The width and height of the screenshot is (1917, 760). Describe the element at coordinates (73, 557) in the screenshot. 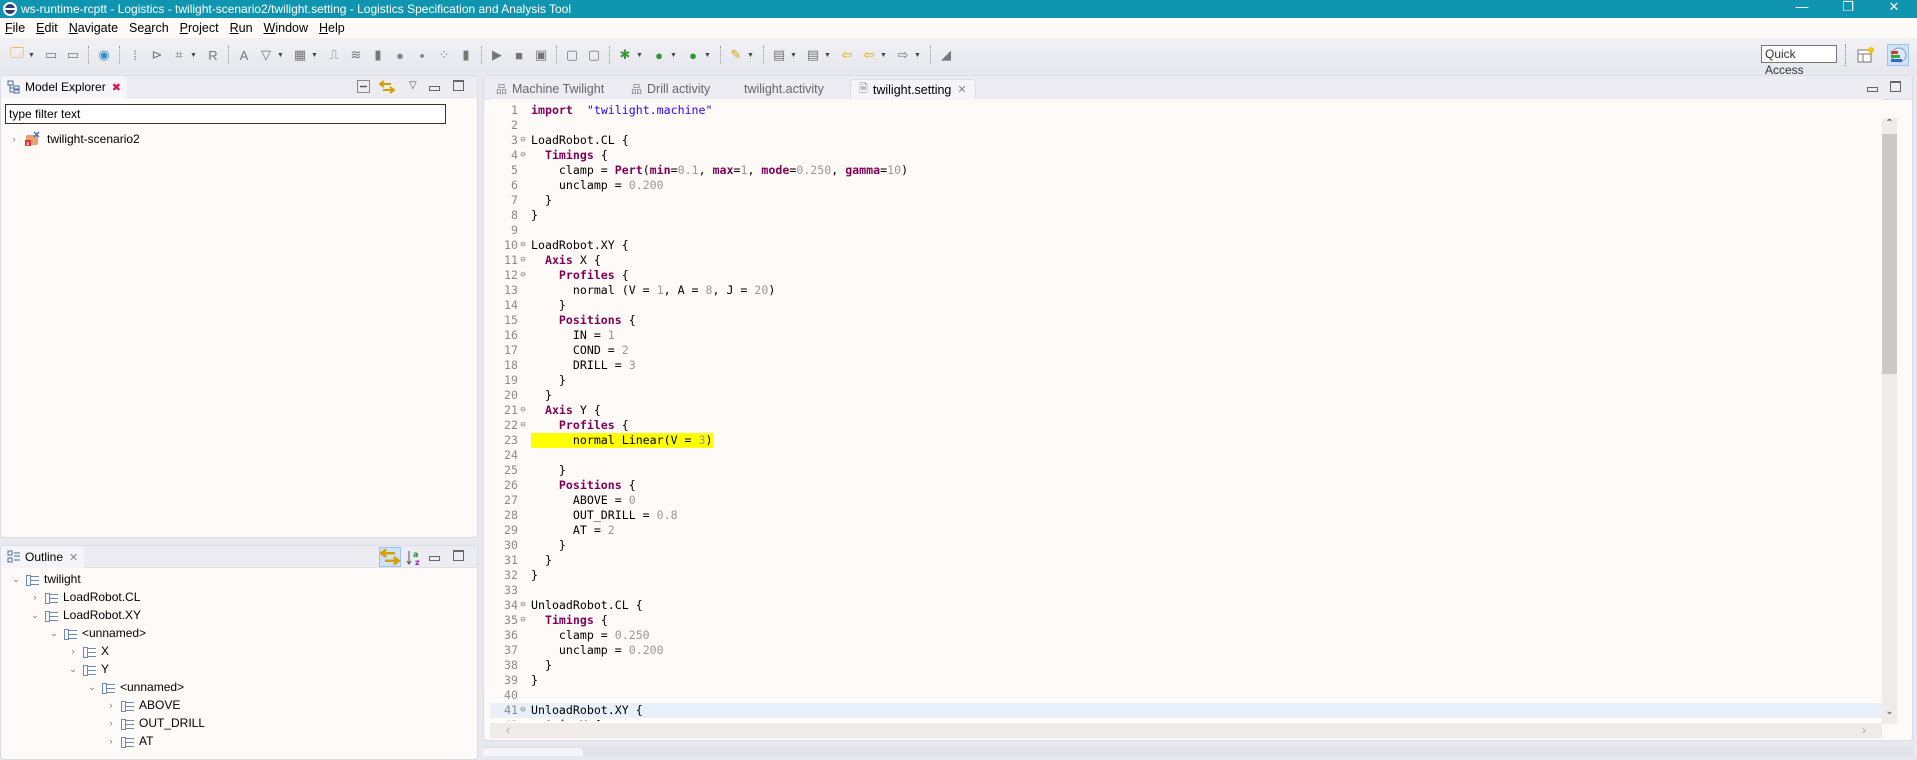

I see `close-icon: ✕` at that location.